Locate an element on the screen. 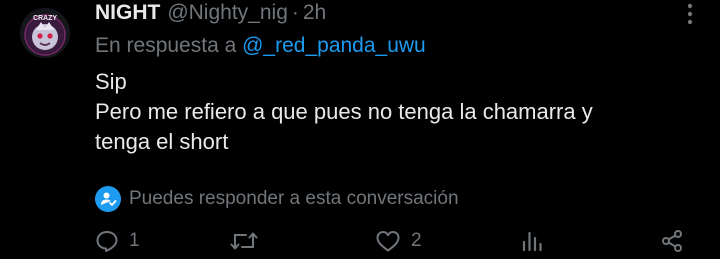 This screenshot has width=720, height=259. tweet-header: NIGHT @Nighty_nig · 2h is located at coordinates (210, 13).